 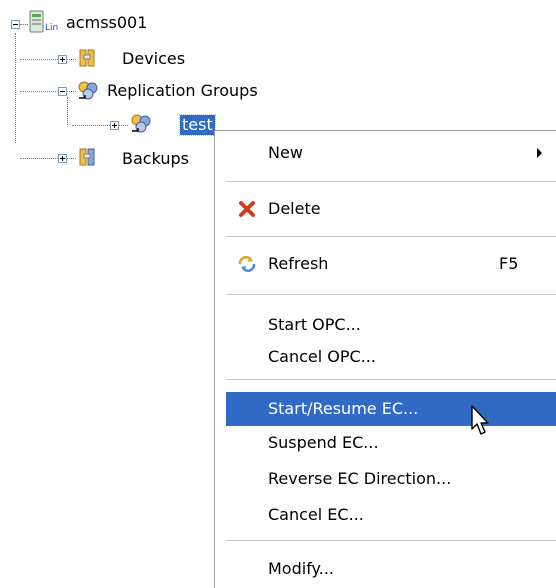 I want to click on mouse-pointer-icon, so click(x=480, y=420).